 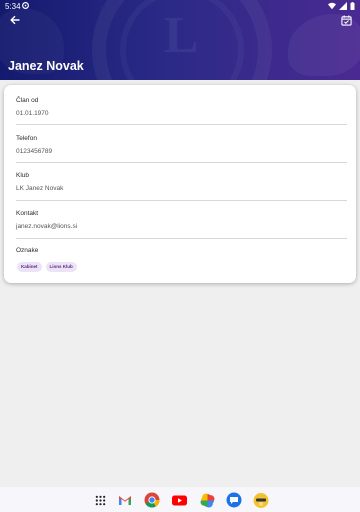 I want to click on photos-icon, so click(x=207, y=500).